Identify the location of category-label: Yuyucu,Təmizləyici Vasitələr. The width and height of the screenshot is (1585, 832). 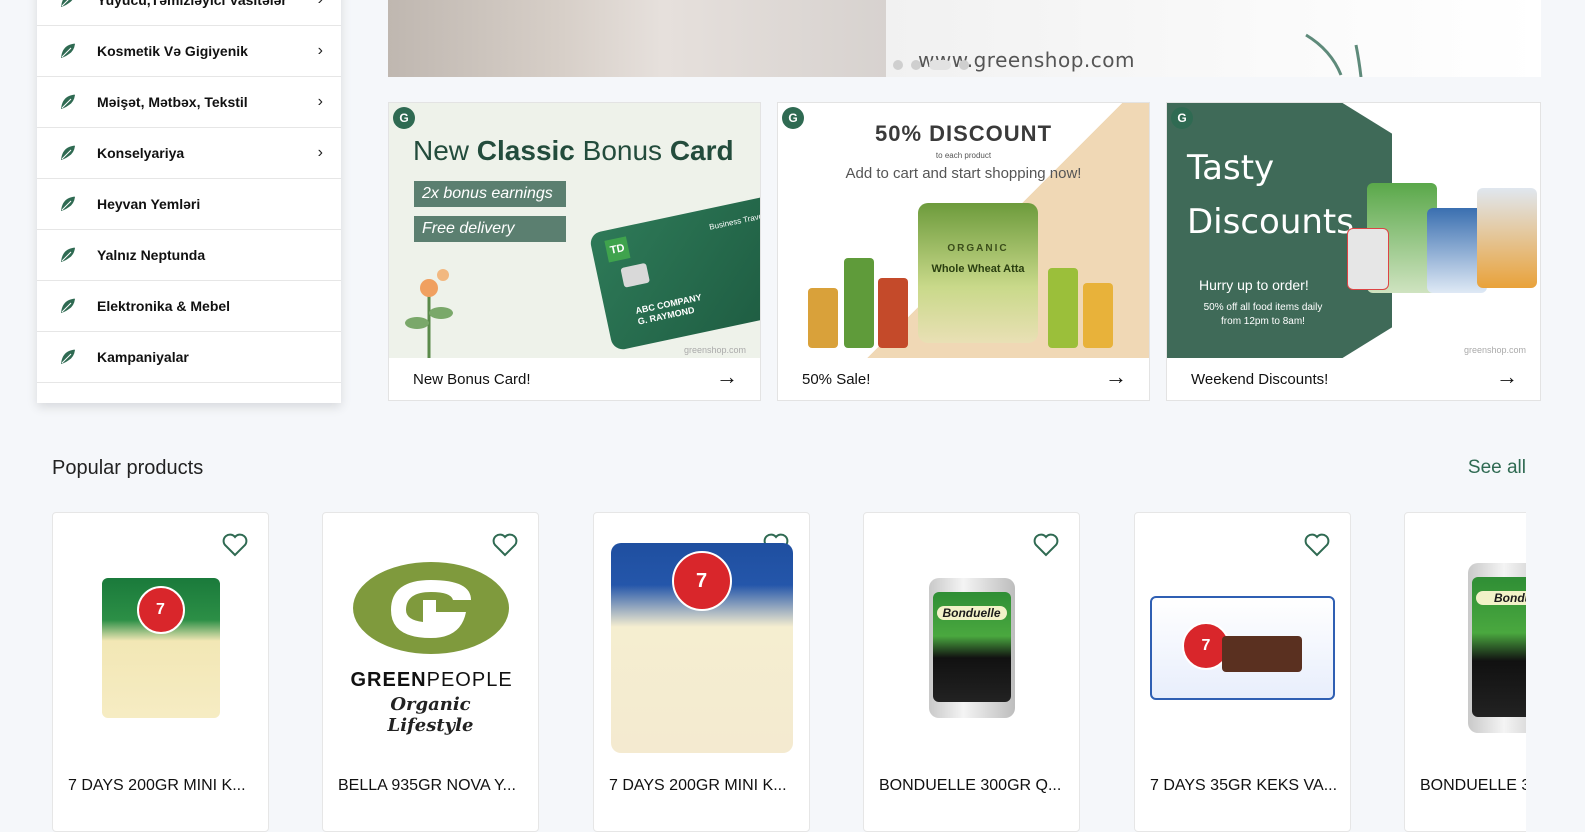
(192, 4).